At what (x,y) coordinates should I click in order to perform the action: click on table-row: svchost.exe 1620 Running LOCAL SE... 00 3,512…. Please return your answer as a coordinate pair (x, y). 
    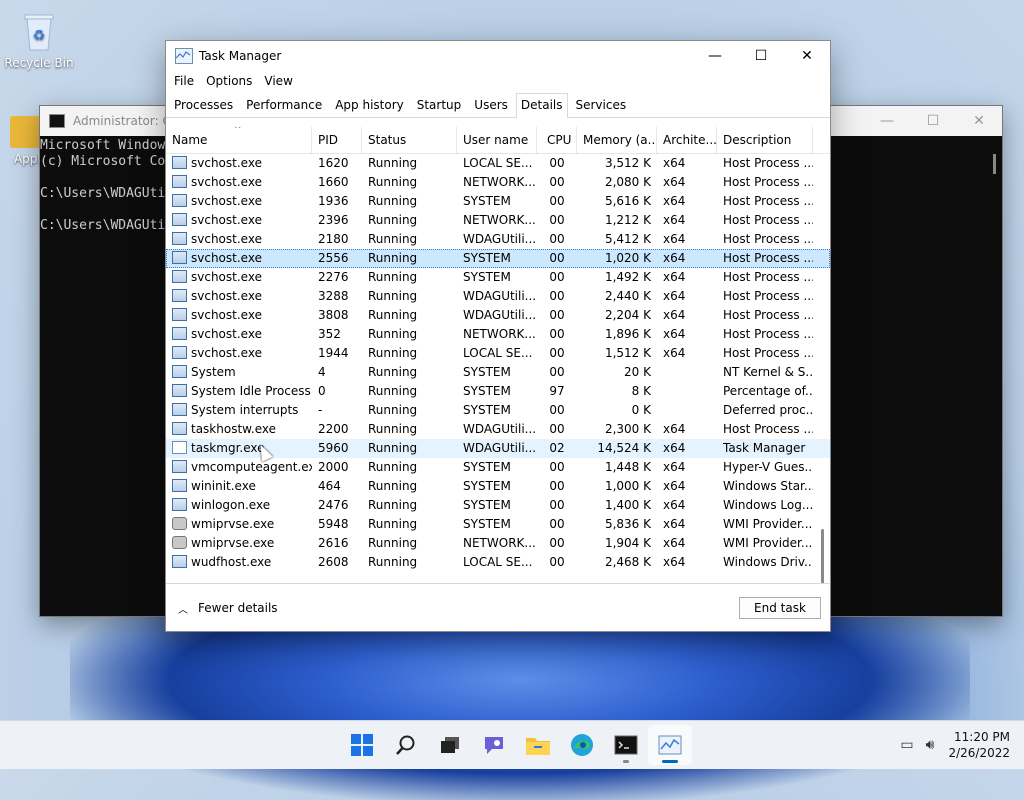
    Looking at the image, I should click on (498, 163).